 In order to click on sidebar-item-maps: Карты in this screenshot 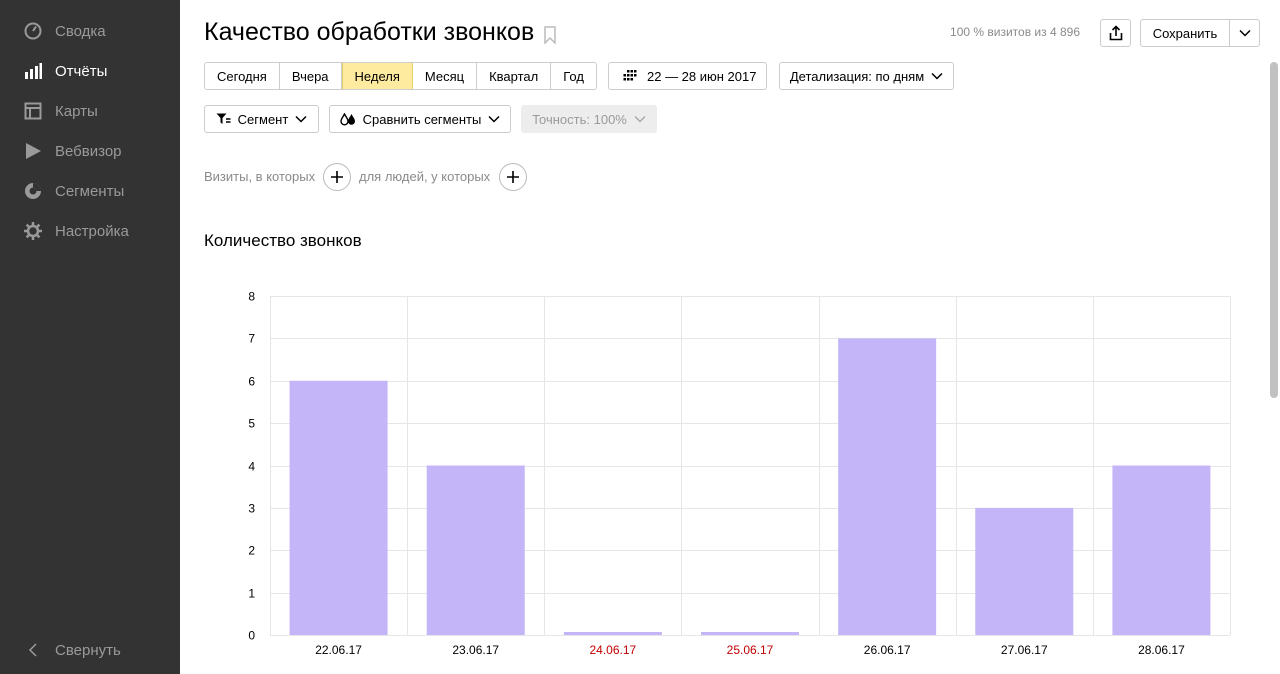, I will do `click(90, 111)`.